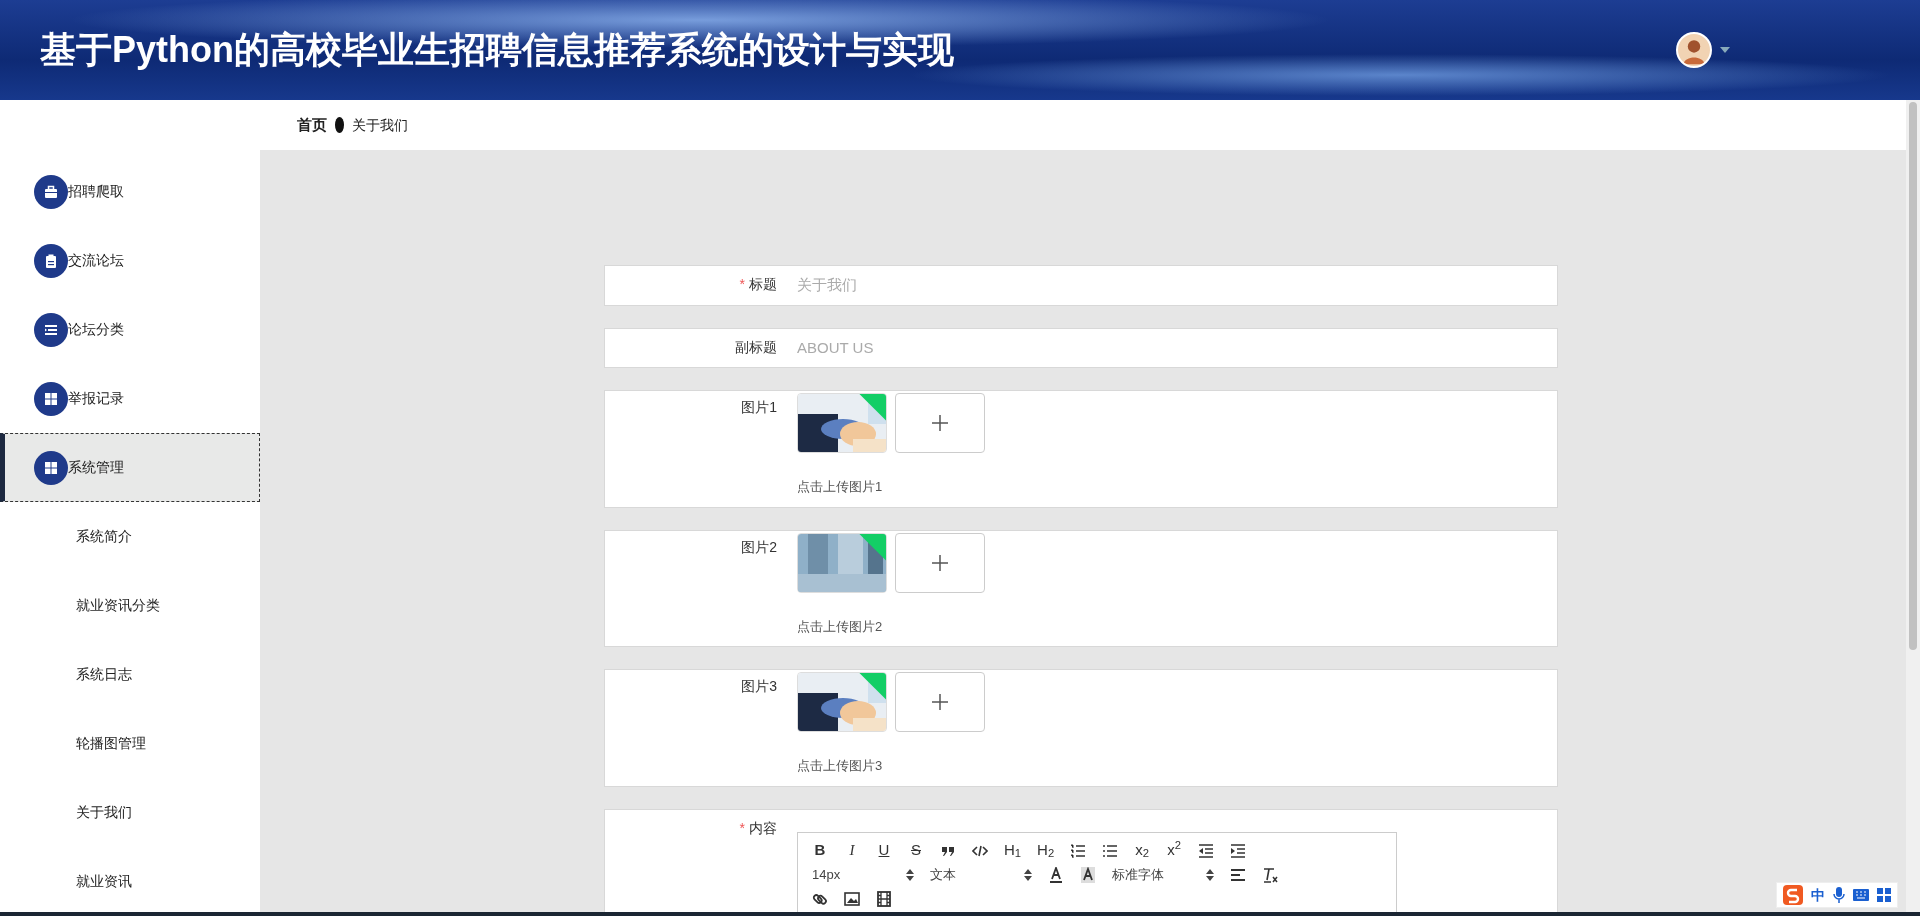 Image resolution: width=1920 pixels, height=916 pixels. I want to click on field-label: 副标题, so click(756, 346).